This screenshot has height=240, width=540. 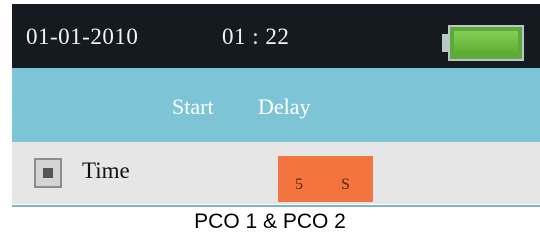 I want to click on time-display: 01 : 22, so click(x=256, y=36).